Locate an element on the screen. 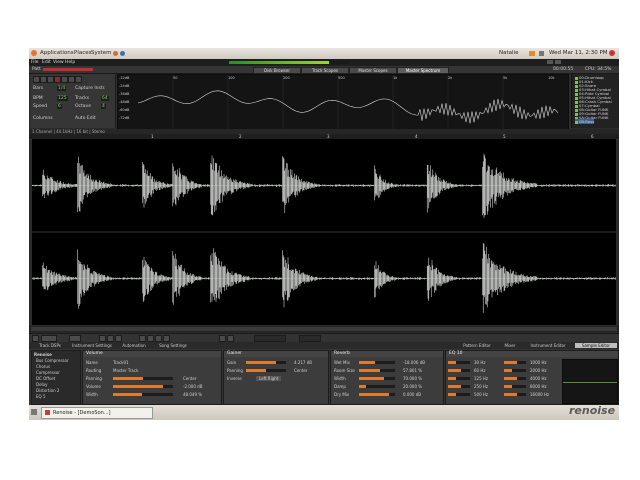 This screenshot has width=640, height=480. volume-icon is located at coordinates (541, 53).